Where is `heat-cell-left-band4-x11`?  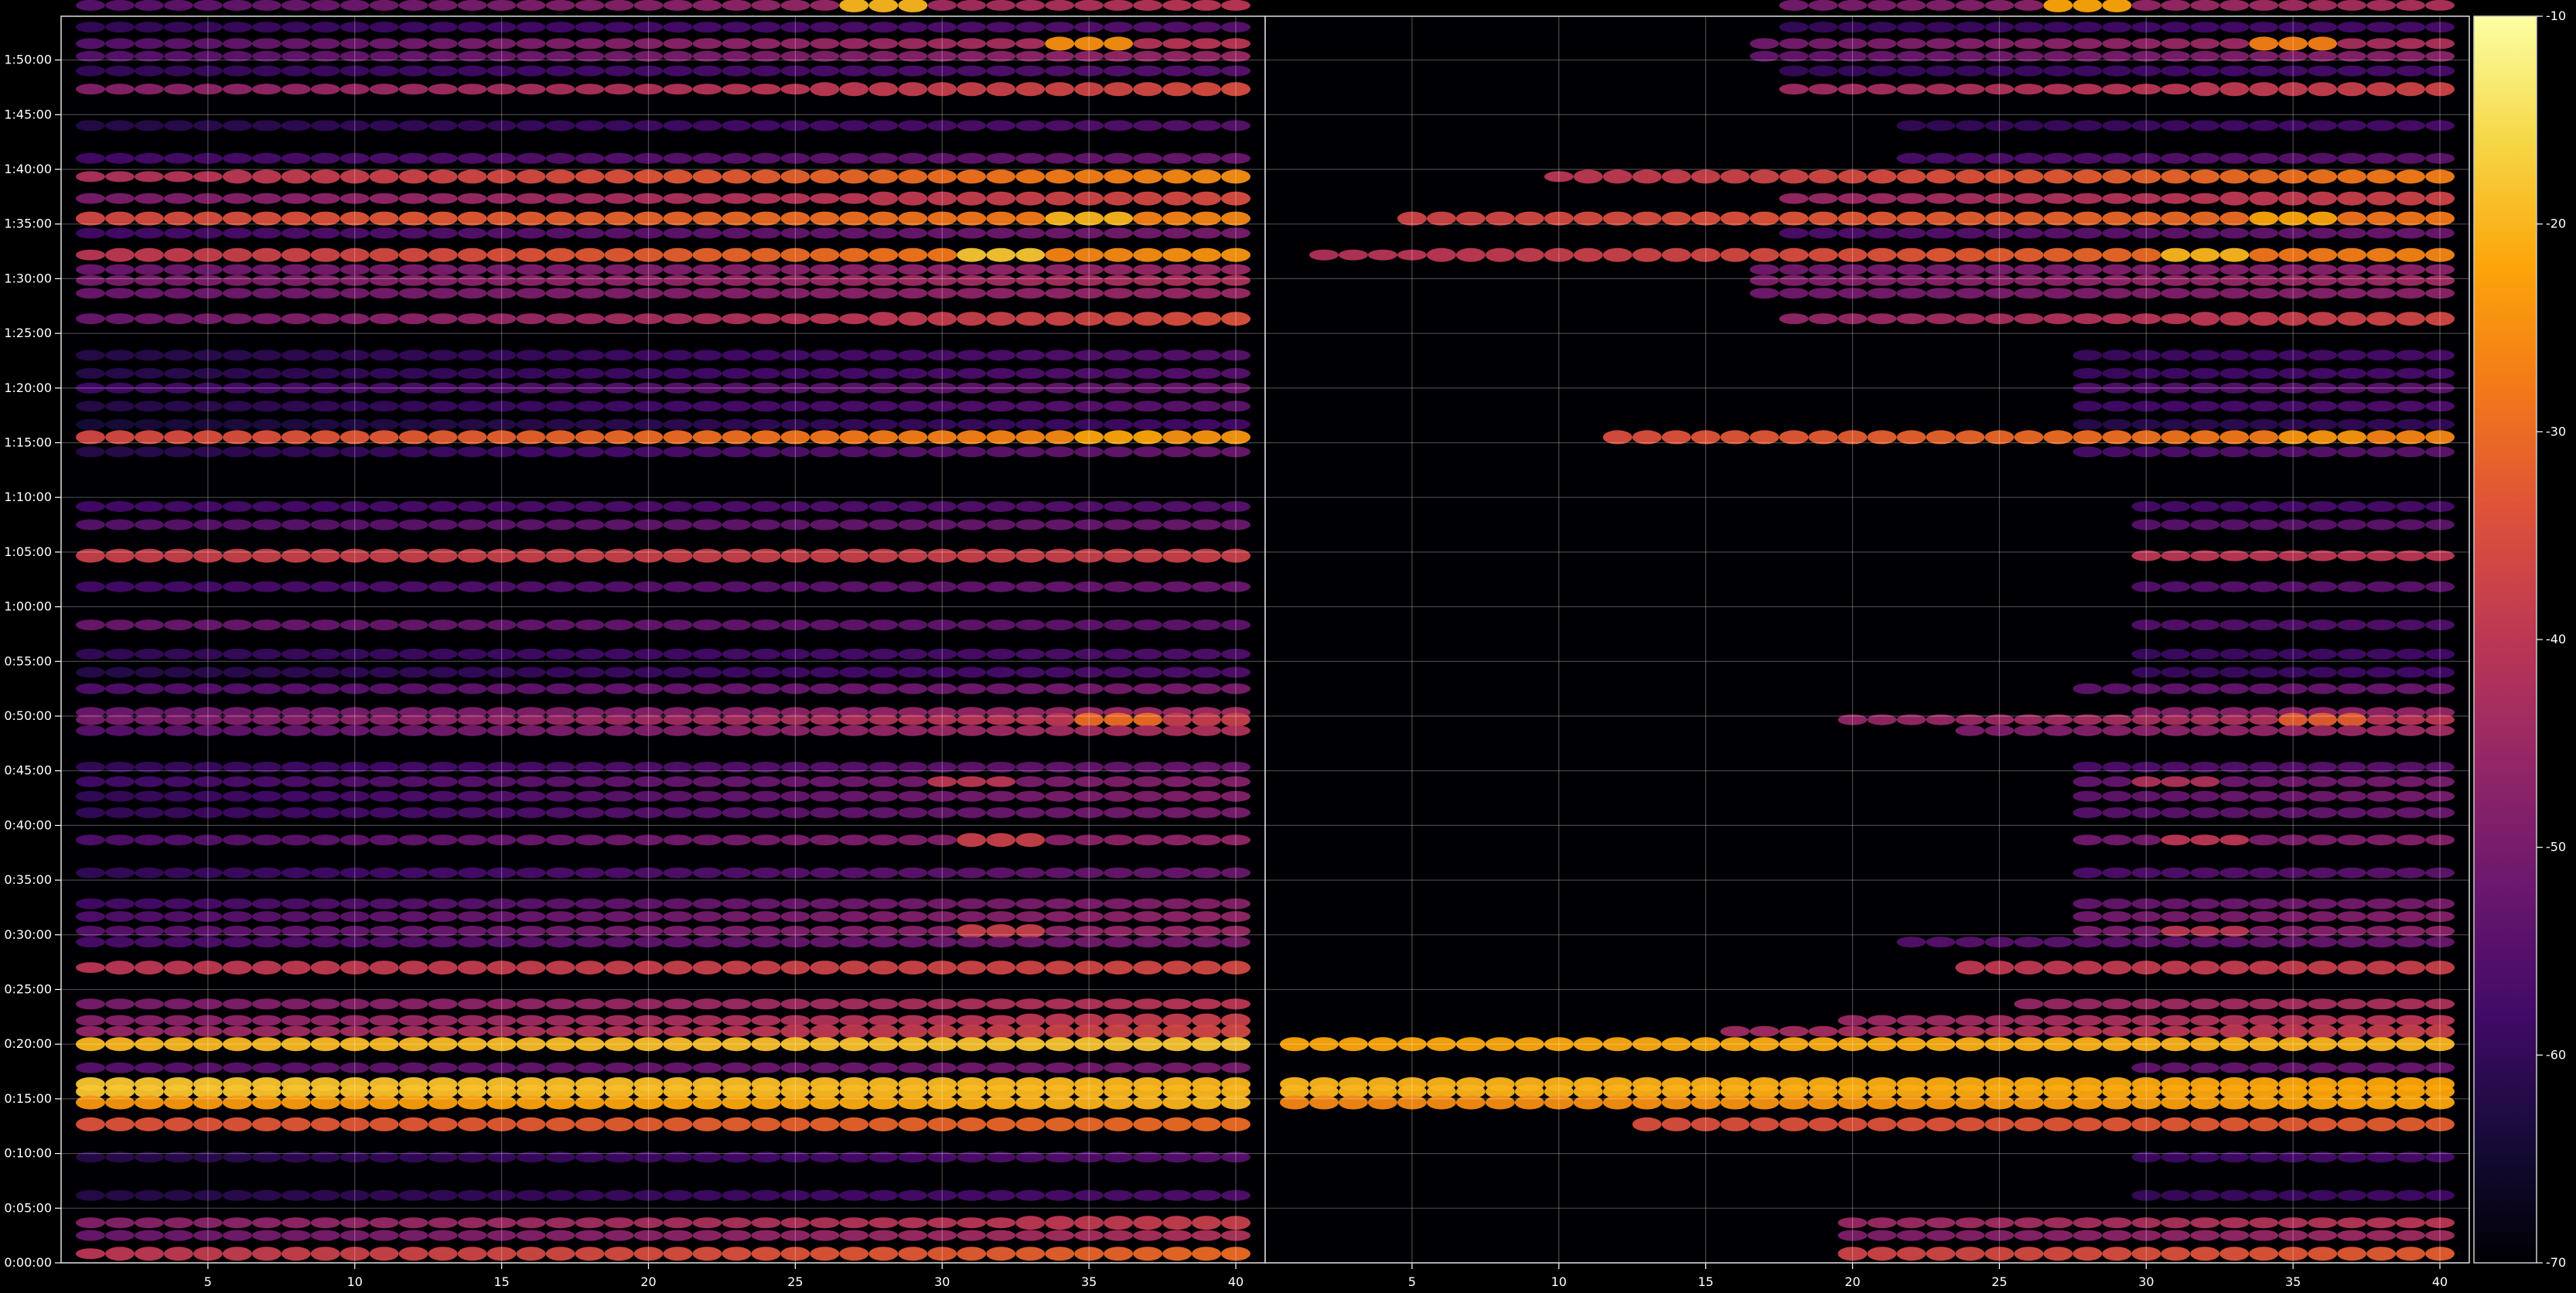
heat-cell-left-band4-x11 is located at coordinates (384, 71).